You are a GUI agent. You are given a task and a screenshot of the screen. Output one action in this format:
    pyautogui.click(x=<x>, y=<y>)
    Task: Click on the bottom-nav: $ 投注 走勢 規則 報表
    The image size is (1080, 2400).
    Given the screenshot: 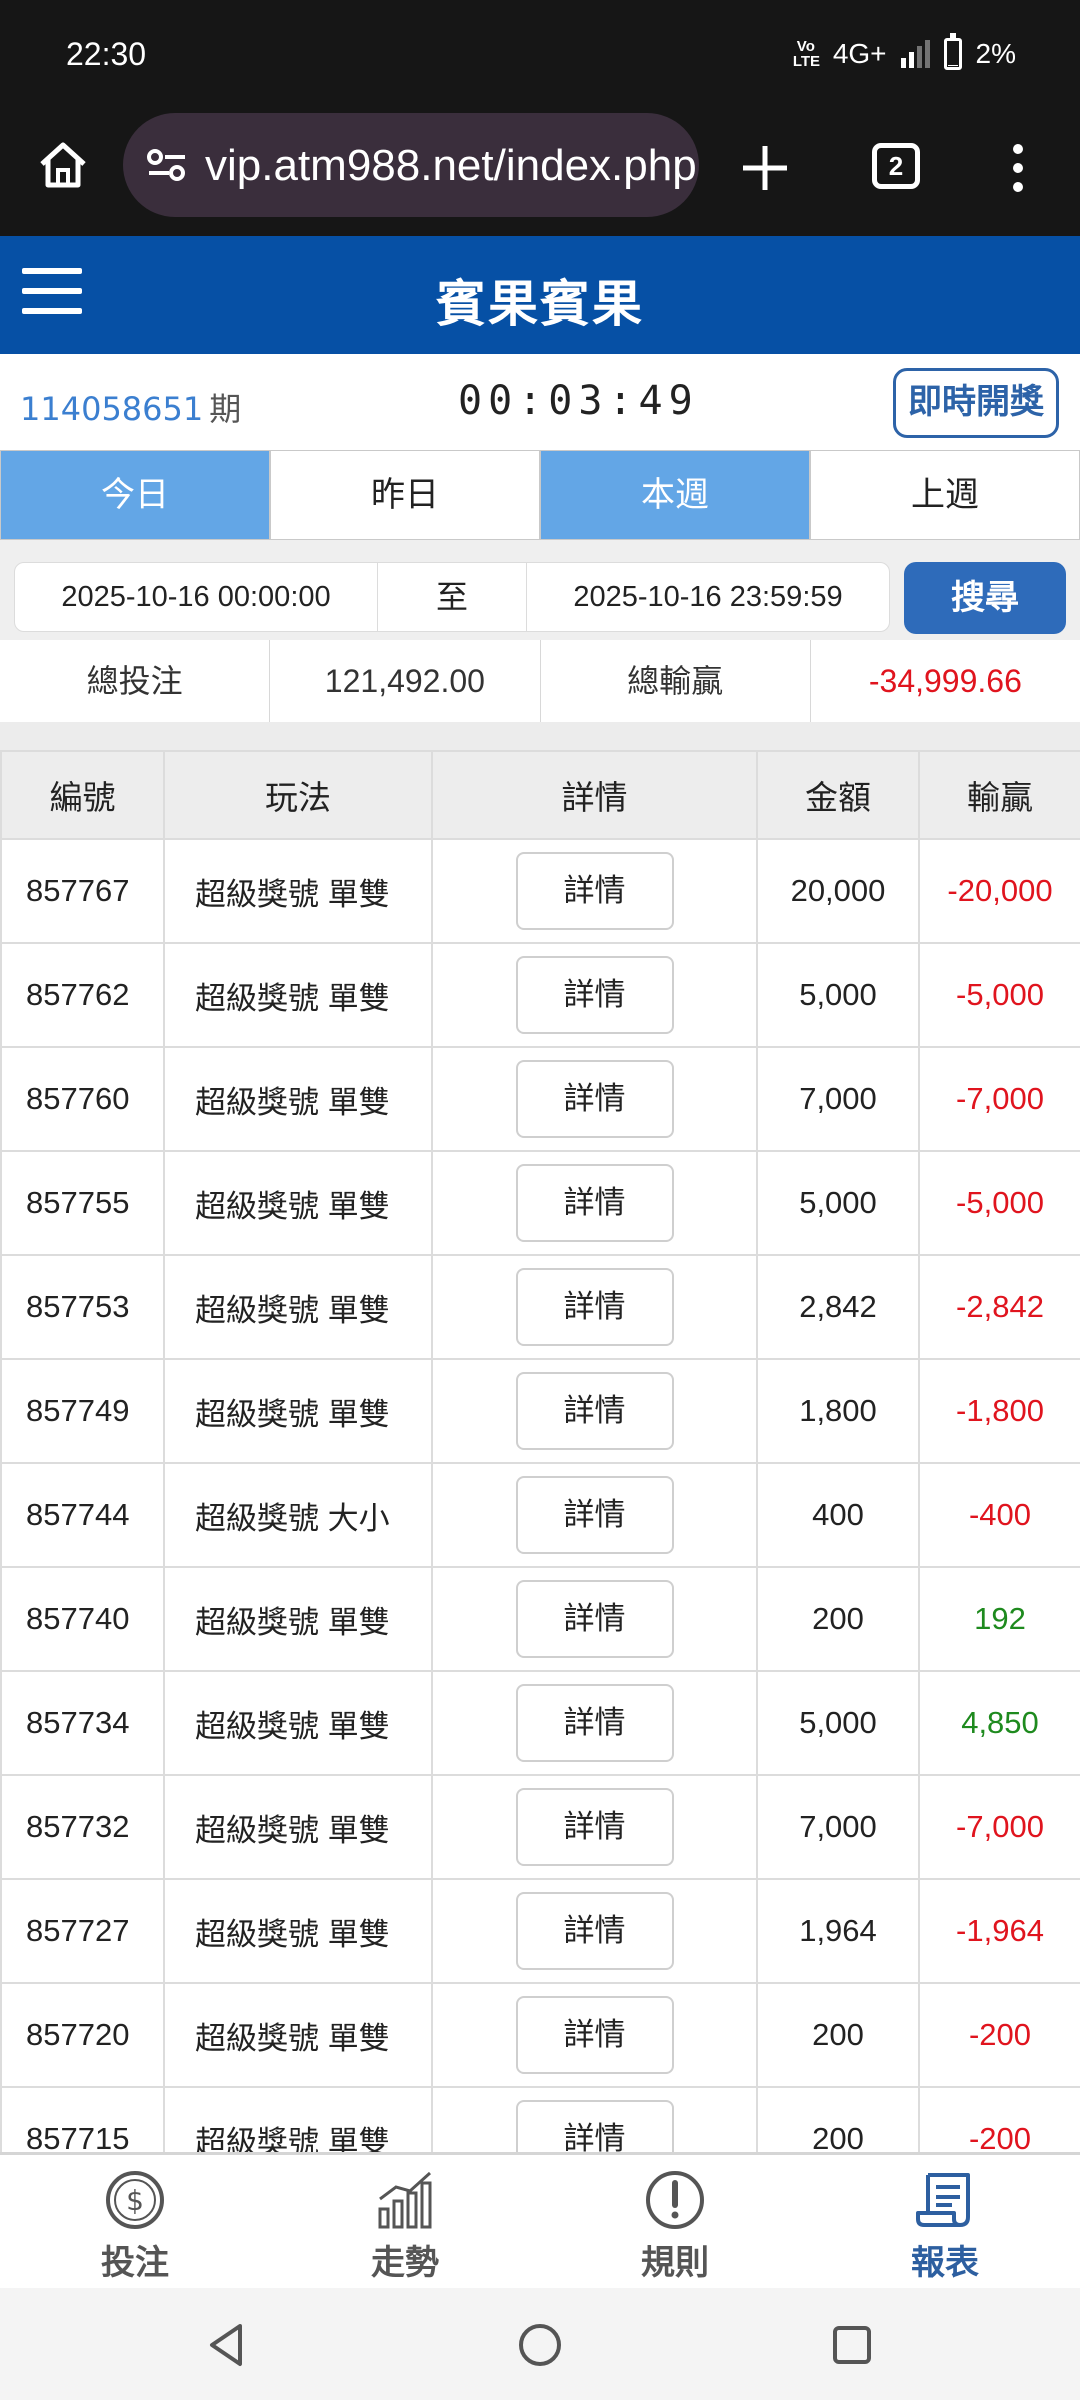 What is the action you would take?
    pyautogui.click(x=540, y=2220)
    